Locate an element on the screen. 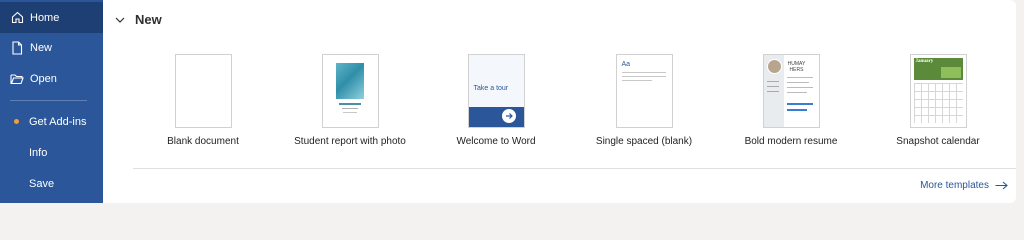 The height and width of the screenshot is (240, 1024). sidebar-item-new: New is located at coordinates (51, 47).